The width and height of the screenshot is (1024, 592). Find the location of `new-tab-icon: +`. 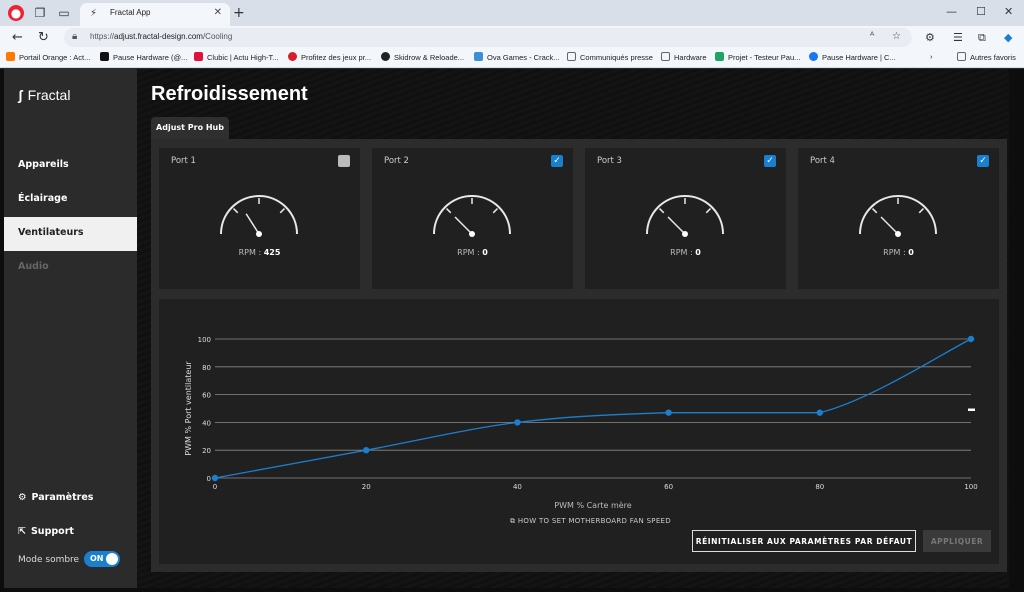

new-tab-icon: + is located at coordinates (239, 13).